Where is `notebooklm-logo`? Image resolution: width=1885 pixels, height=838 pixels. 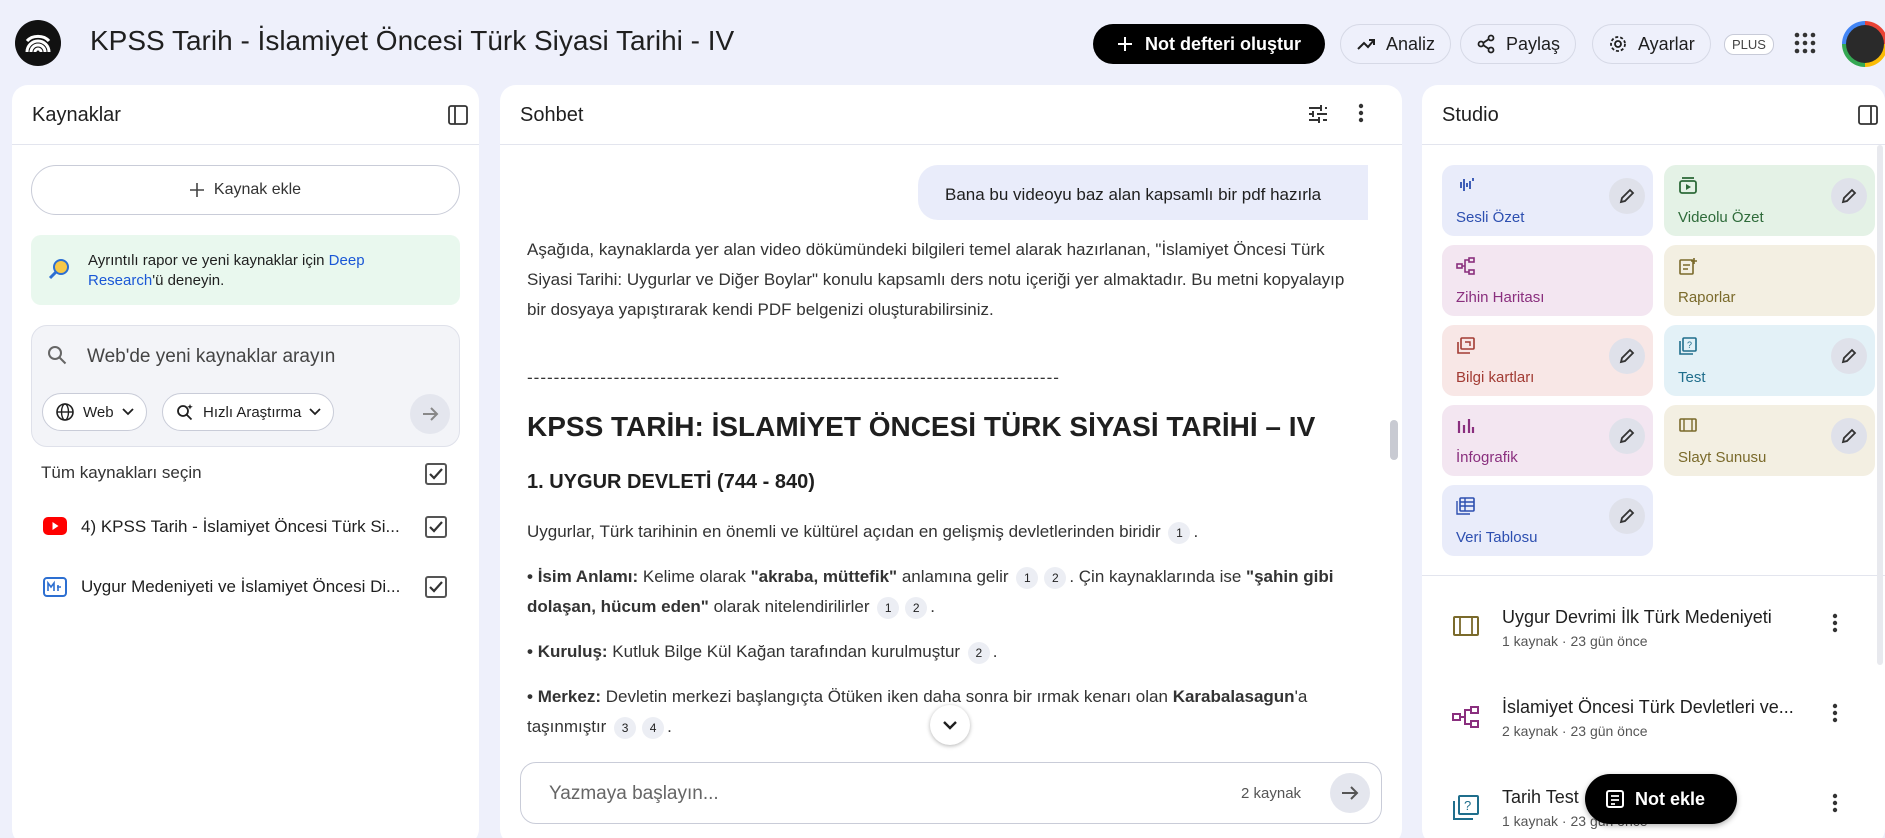 notebooklm-logo is located at coordinates (38, 43).